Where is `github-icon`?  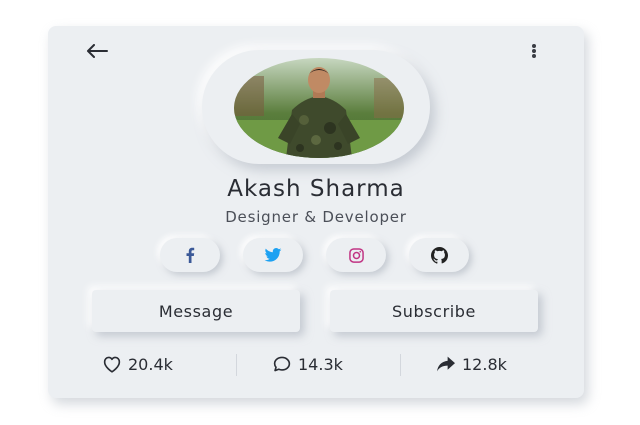 github-icon is located at coordinates (439, 255).